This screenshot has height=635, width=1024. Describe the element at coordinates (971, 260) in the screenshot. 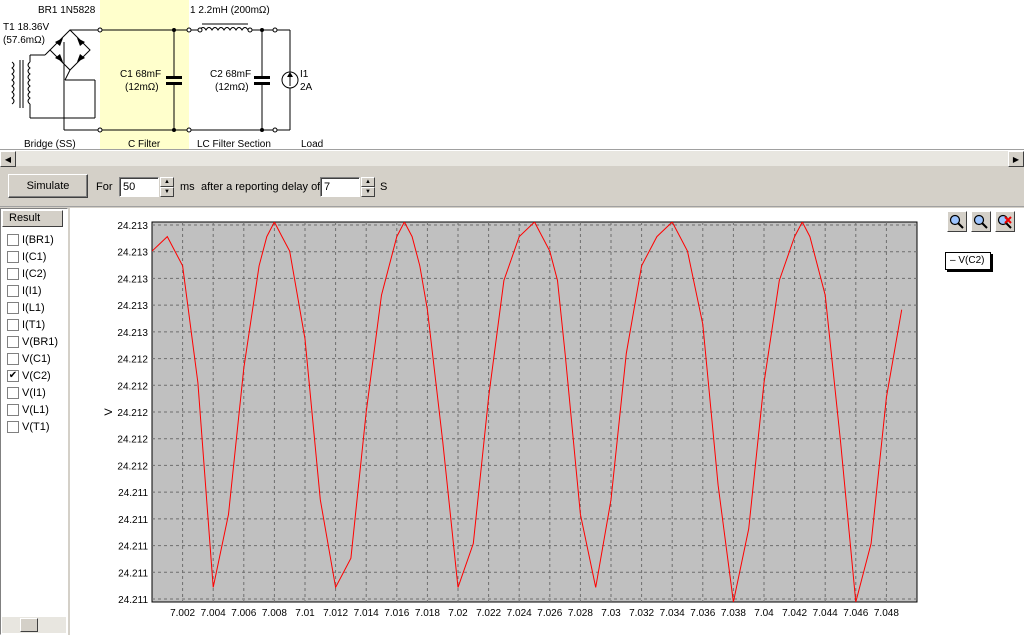

I see `legend-label: V(C2)` at that location.